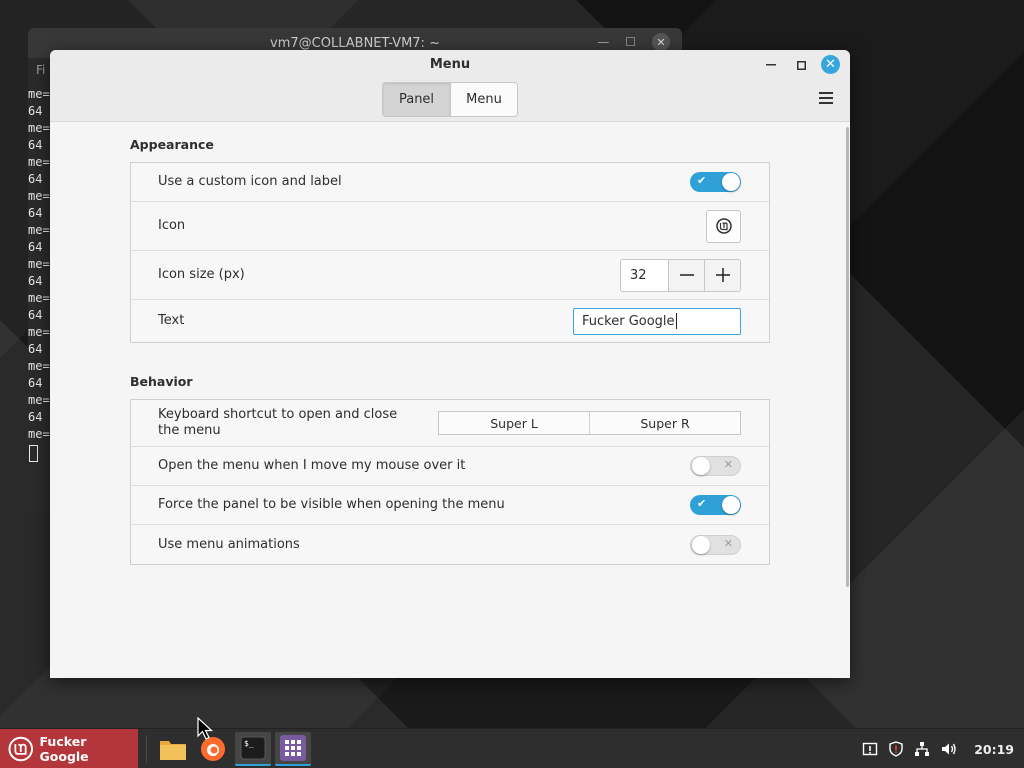 The height and width of the screenshot is (768, 1024). I want to click on minimize-button, so click(771, 65).